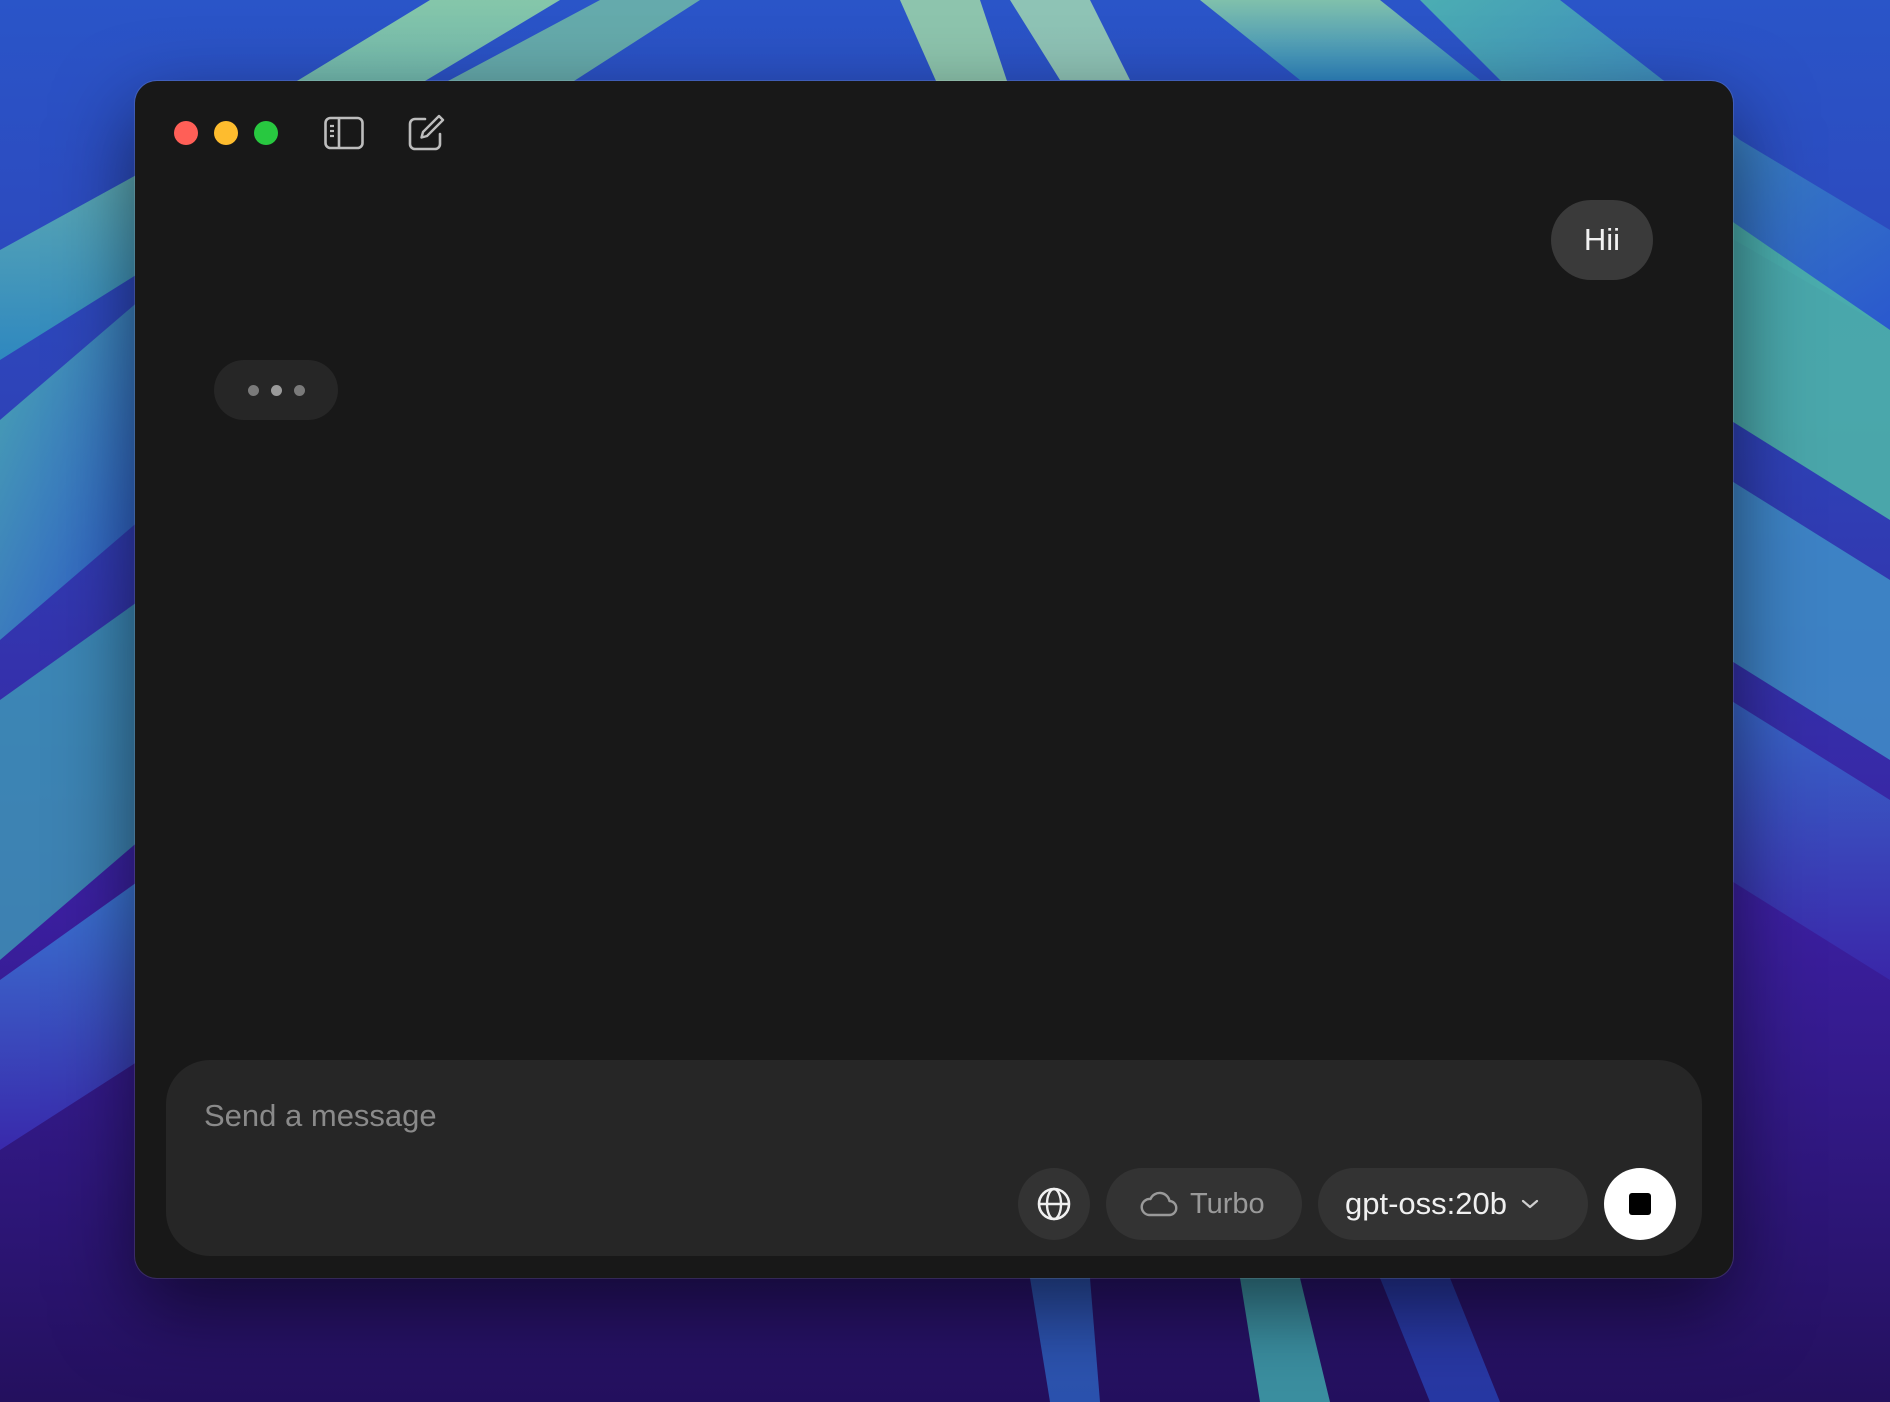 The height and width of the screenshot is (1402, 1890). What do you see at coordinates (934, 1158) in the screenshot?
I see `message-composer: Turbo gpt-oss:20b` at bounding box center [934, 1158].